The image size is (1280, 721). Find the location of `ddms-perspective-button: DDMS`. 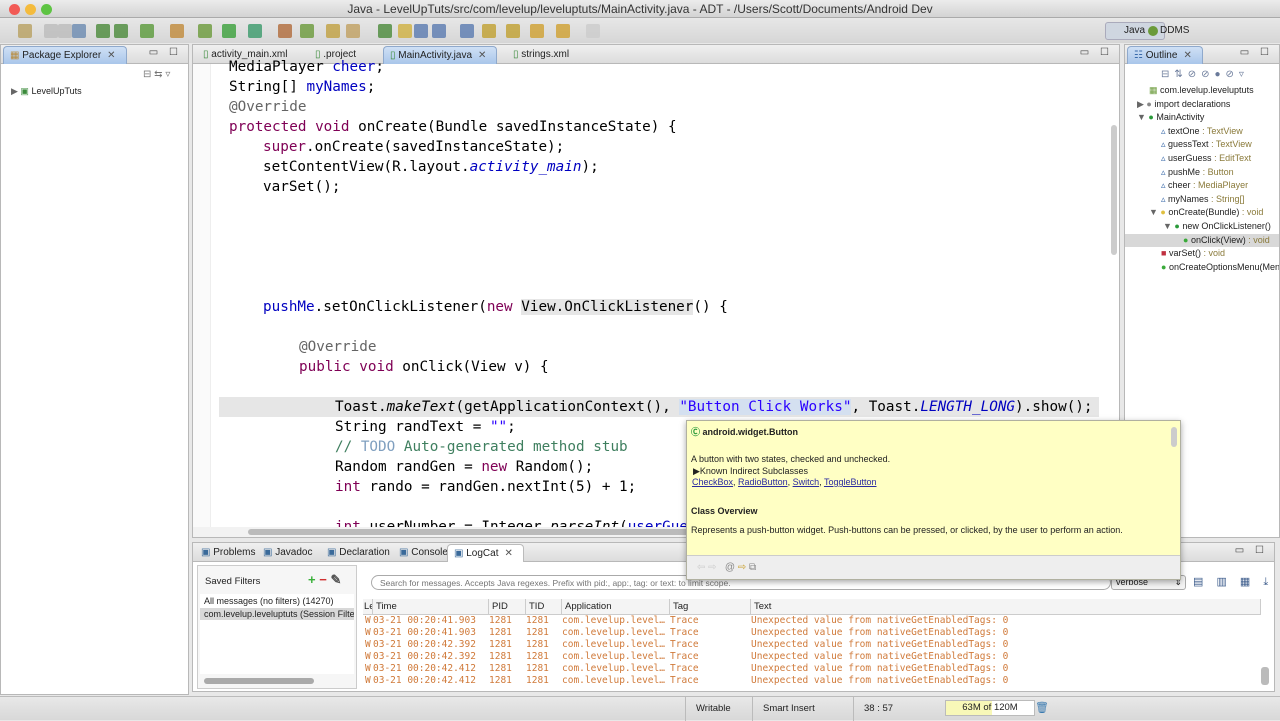

ddms-perspective-button: DDMS is located at coordinates (1171, 31).